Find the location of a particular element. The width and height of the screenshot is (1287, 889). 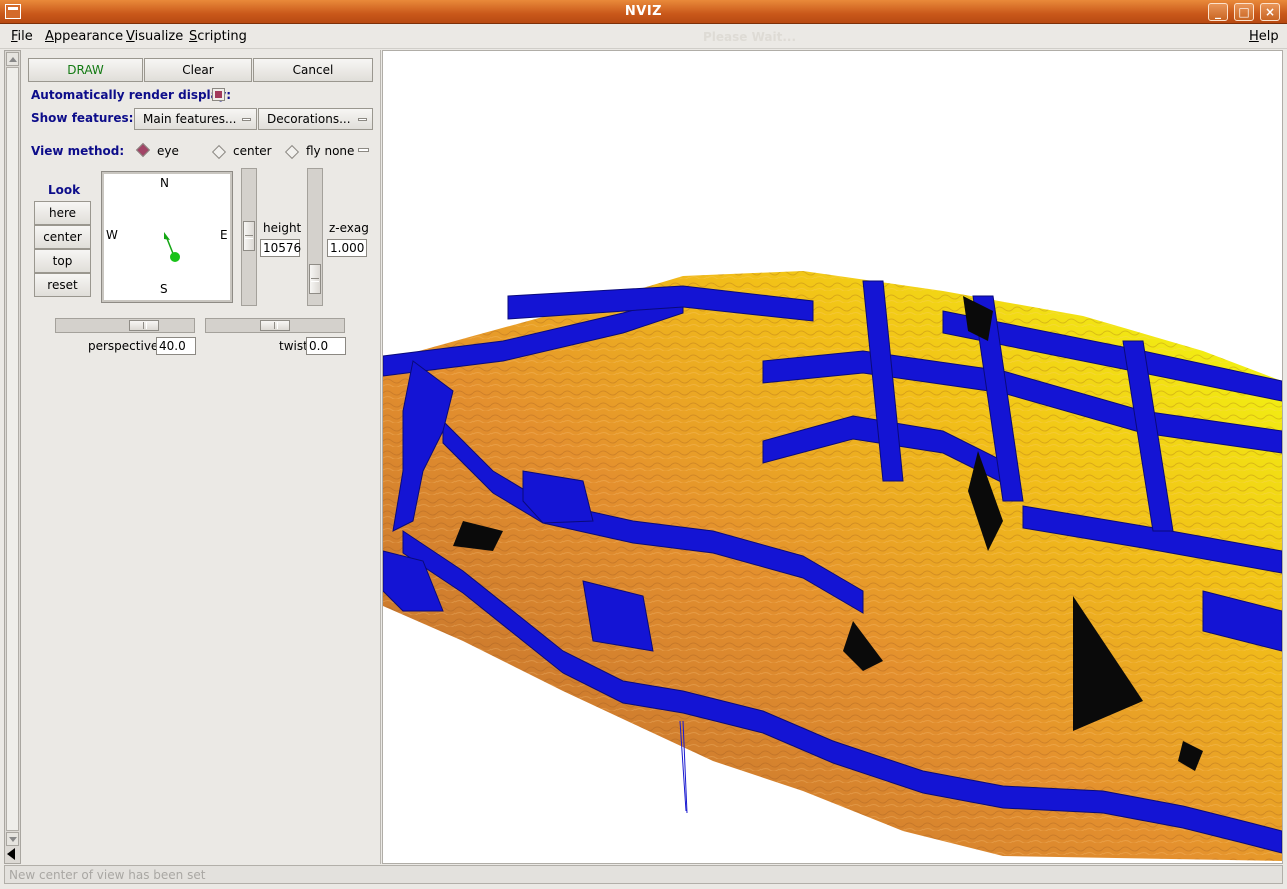

perspective-input: 40.0 is located at coordinates (176, 346).